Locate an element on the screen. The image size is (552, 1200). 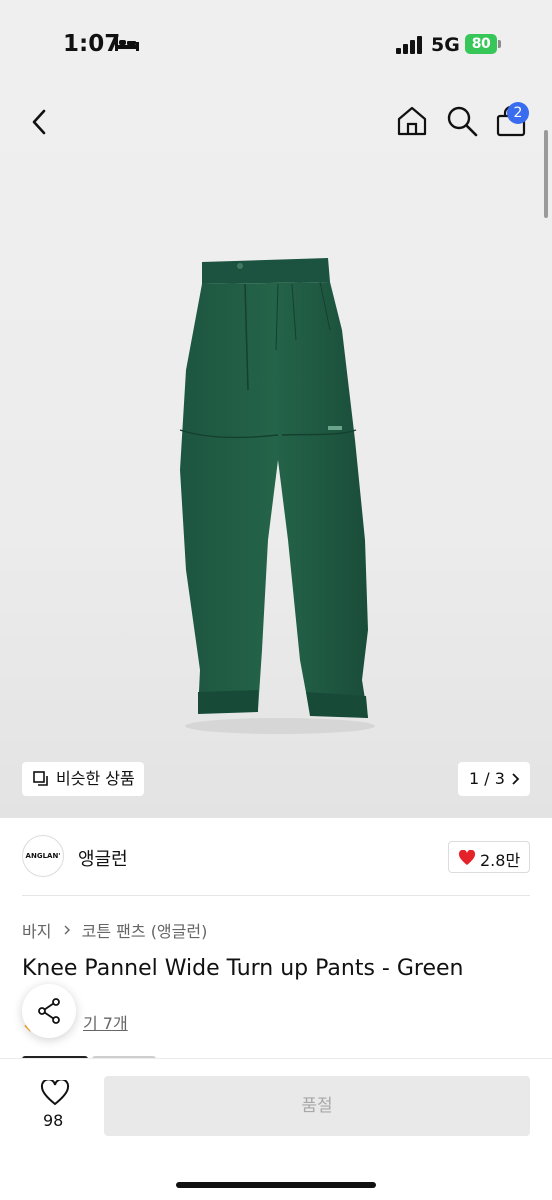
similar-products-button: 비슷한 상품 is located at coordinates (83, 779).